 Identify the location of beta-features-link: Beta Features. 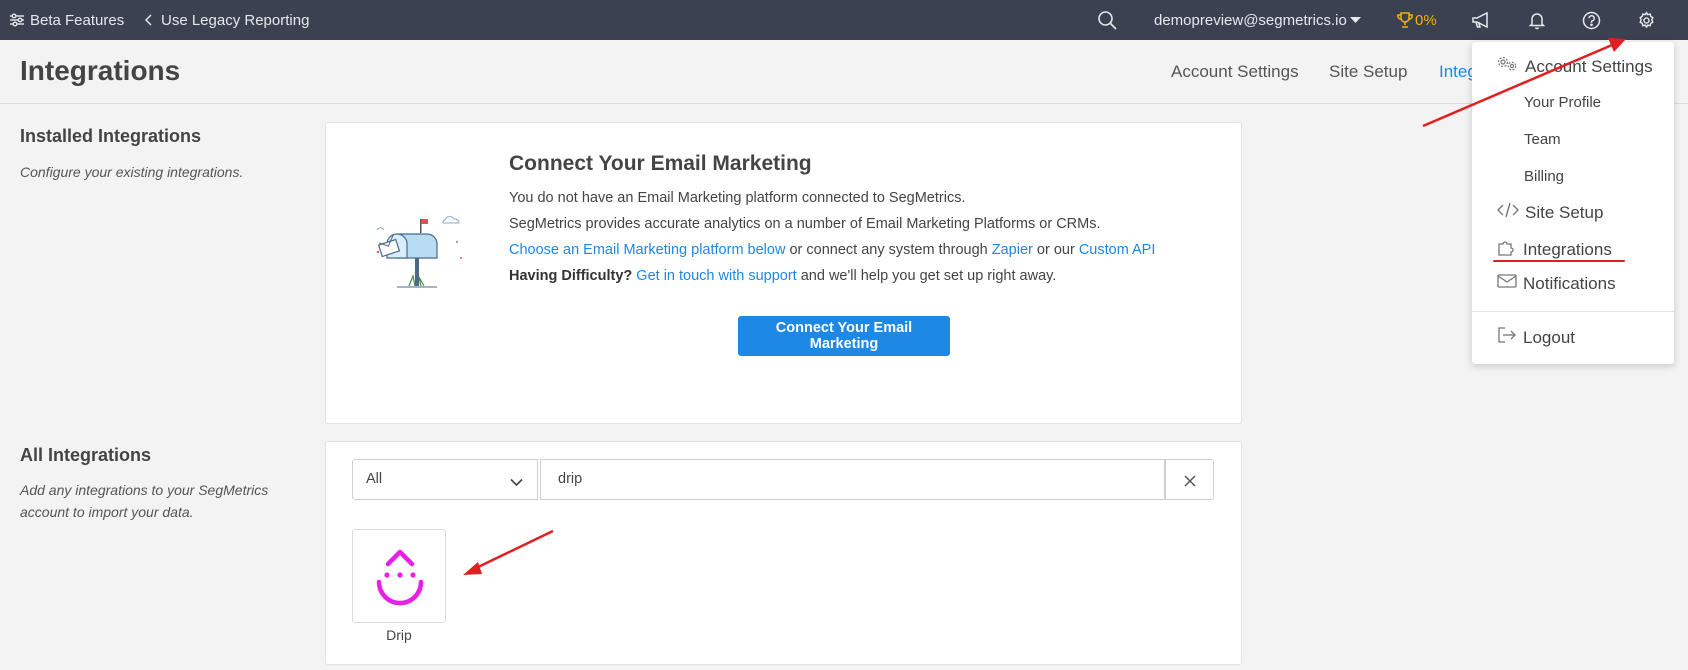
(66, 20).